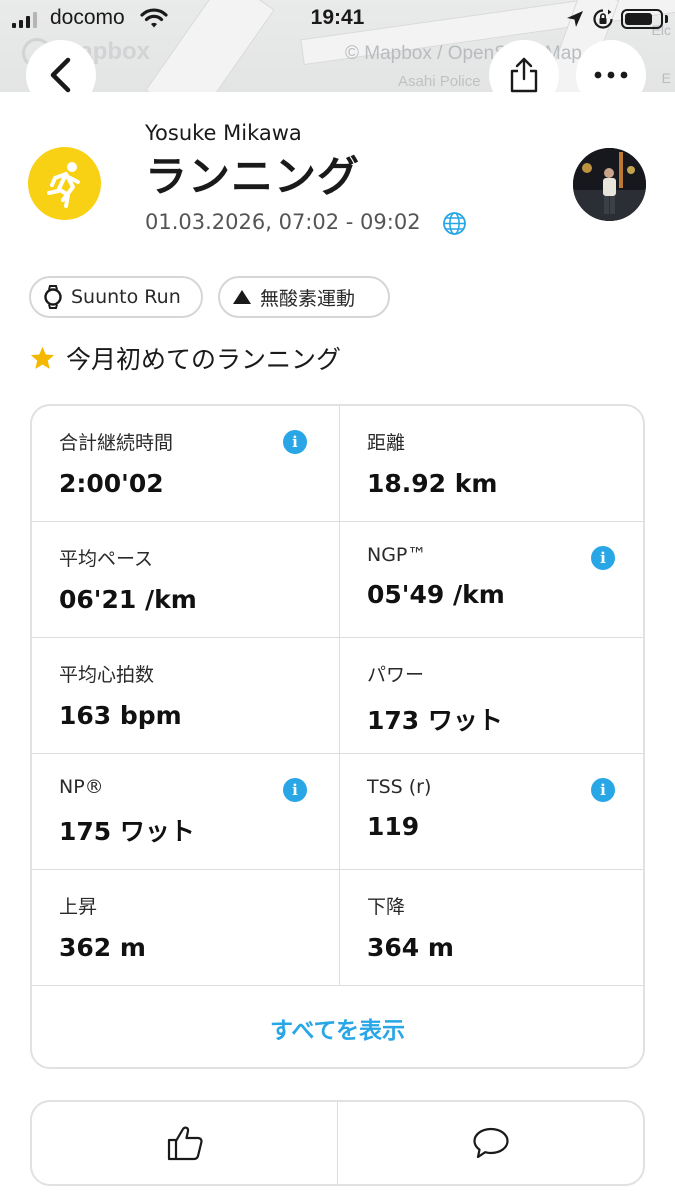  I want to click on stat-cell: 下降 364 m, so click(491, 928).